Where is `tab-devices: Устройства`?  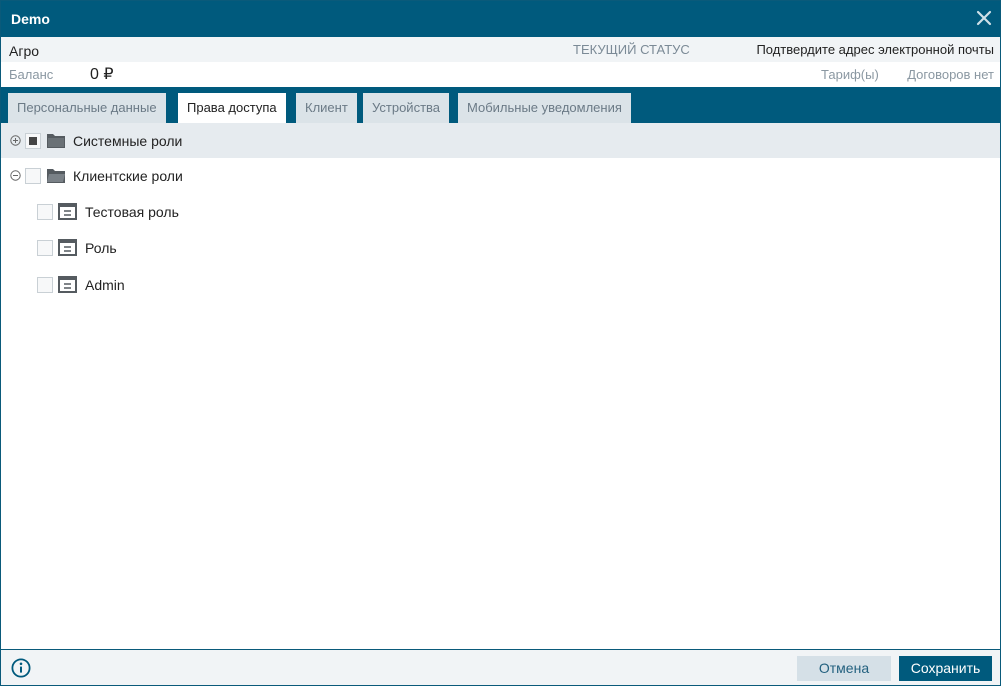 tab-devices: Устройства is located at coordinates (406, 108).